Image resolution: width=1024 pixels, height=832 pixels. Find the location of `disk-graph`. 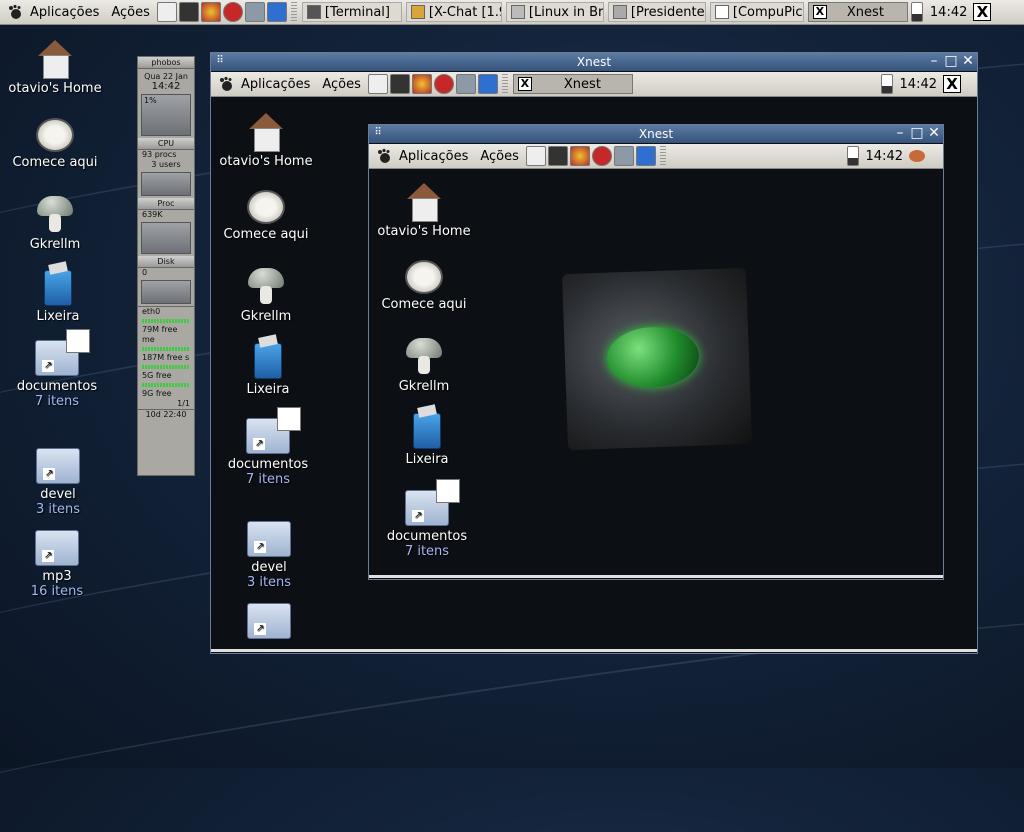

disk-graph is located at coordinates (166, 292).